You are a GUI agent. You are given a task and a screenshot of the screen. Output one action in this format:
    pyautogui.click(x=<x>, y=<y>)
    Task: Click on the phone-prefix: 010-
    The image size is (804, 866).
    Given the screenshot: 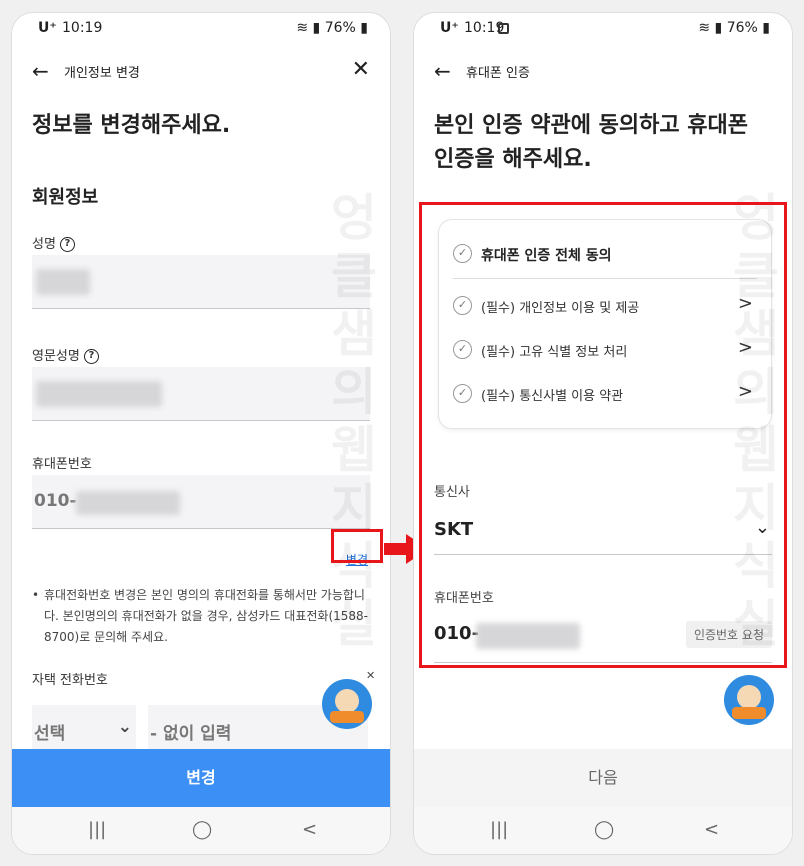 What is the action you would take?
    pyautogui.click(x=55, y=501)
    